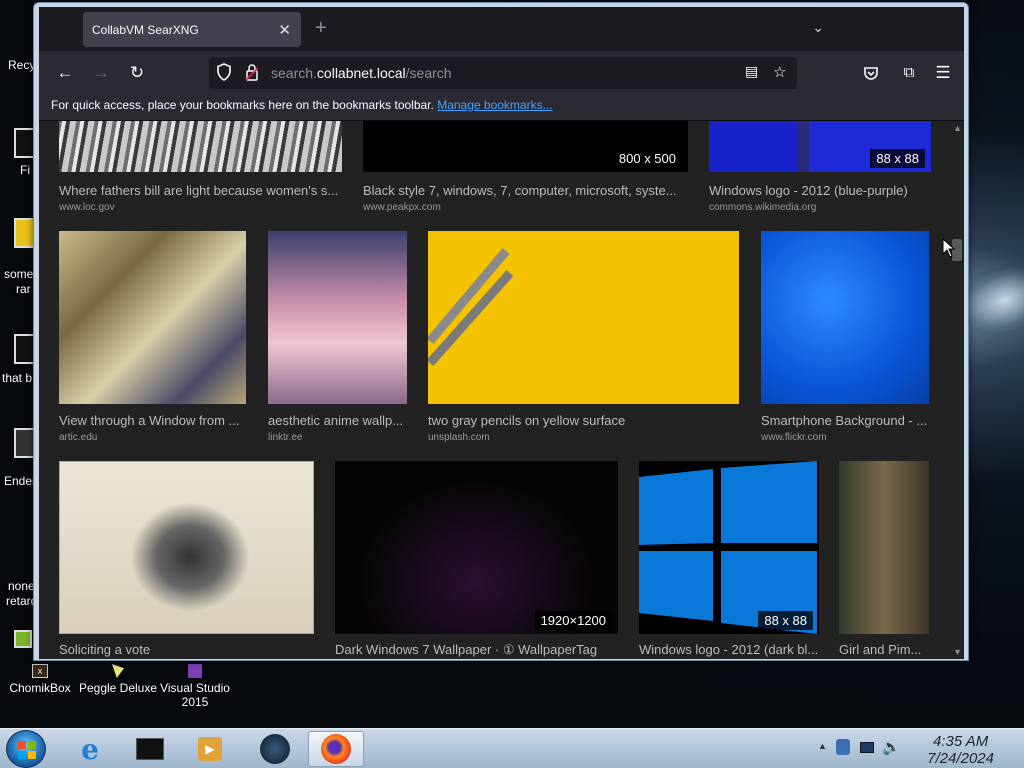 This screenshot has width=1024, height=768. I want to click on url-prefix: search., so click(294, 73).